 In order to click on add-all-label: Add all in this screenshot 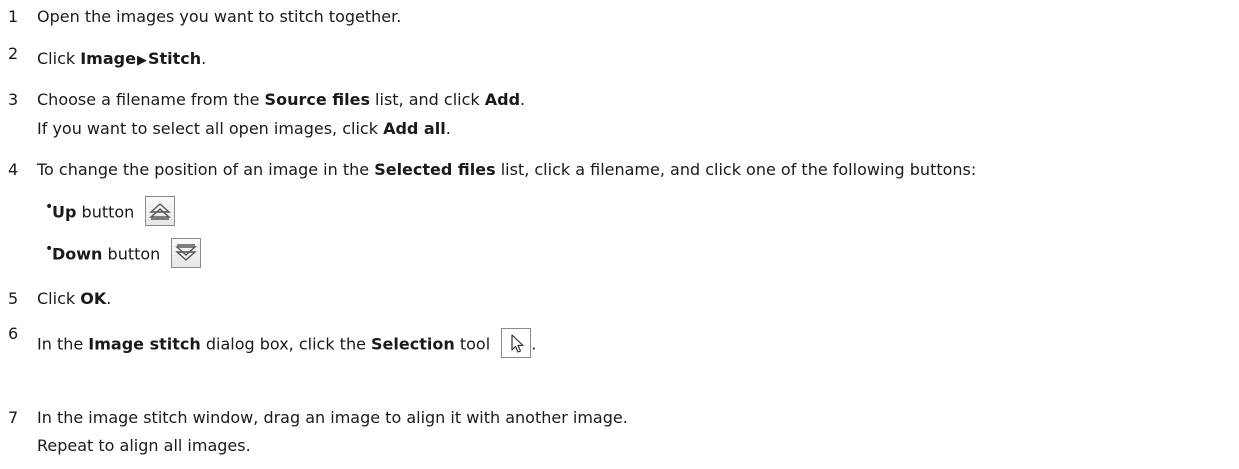, I will do `click(414, 128)`.